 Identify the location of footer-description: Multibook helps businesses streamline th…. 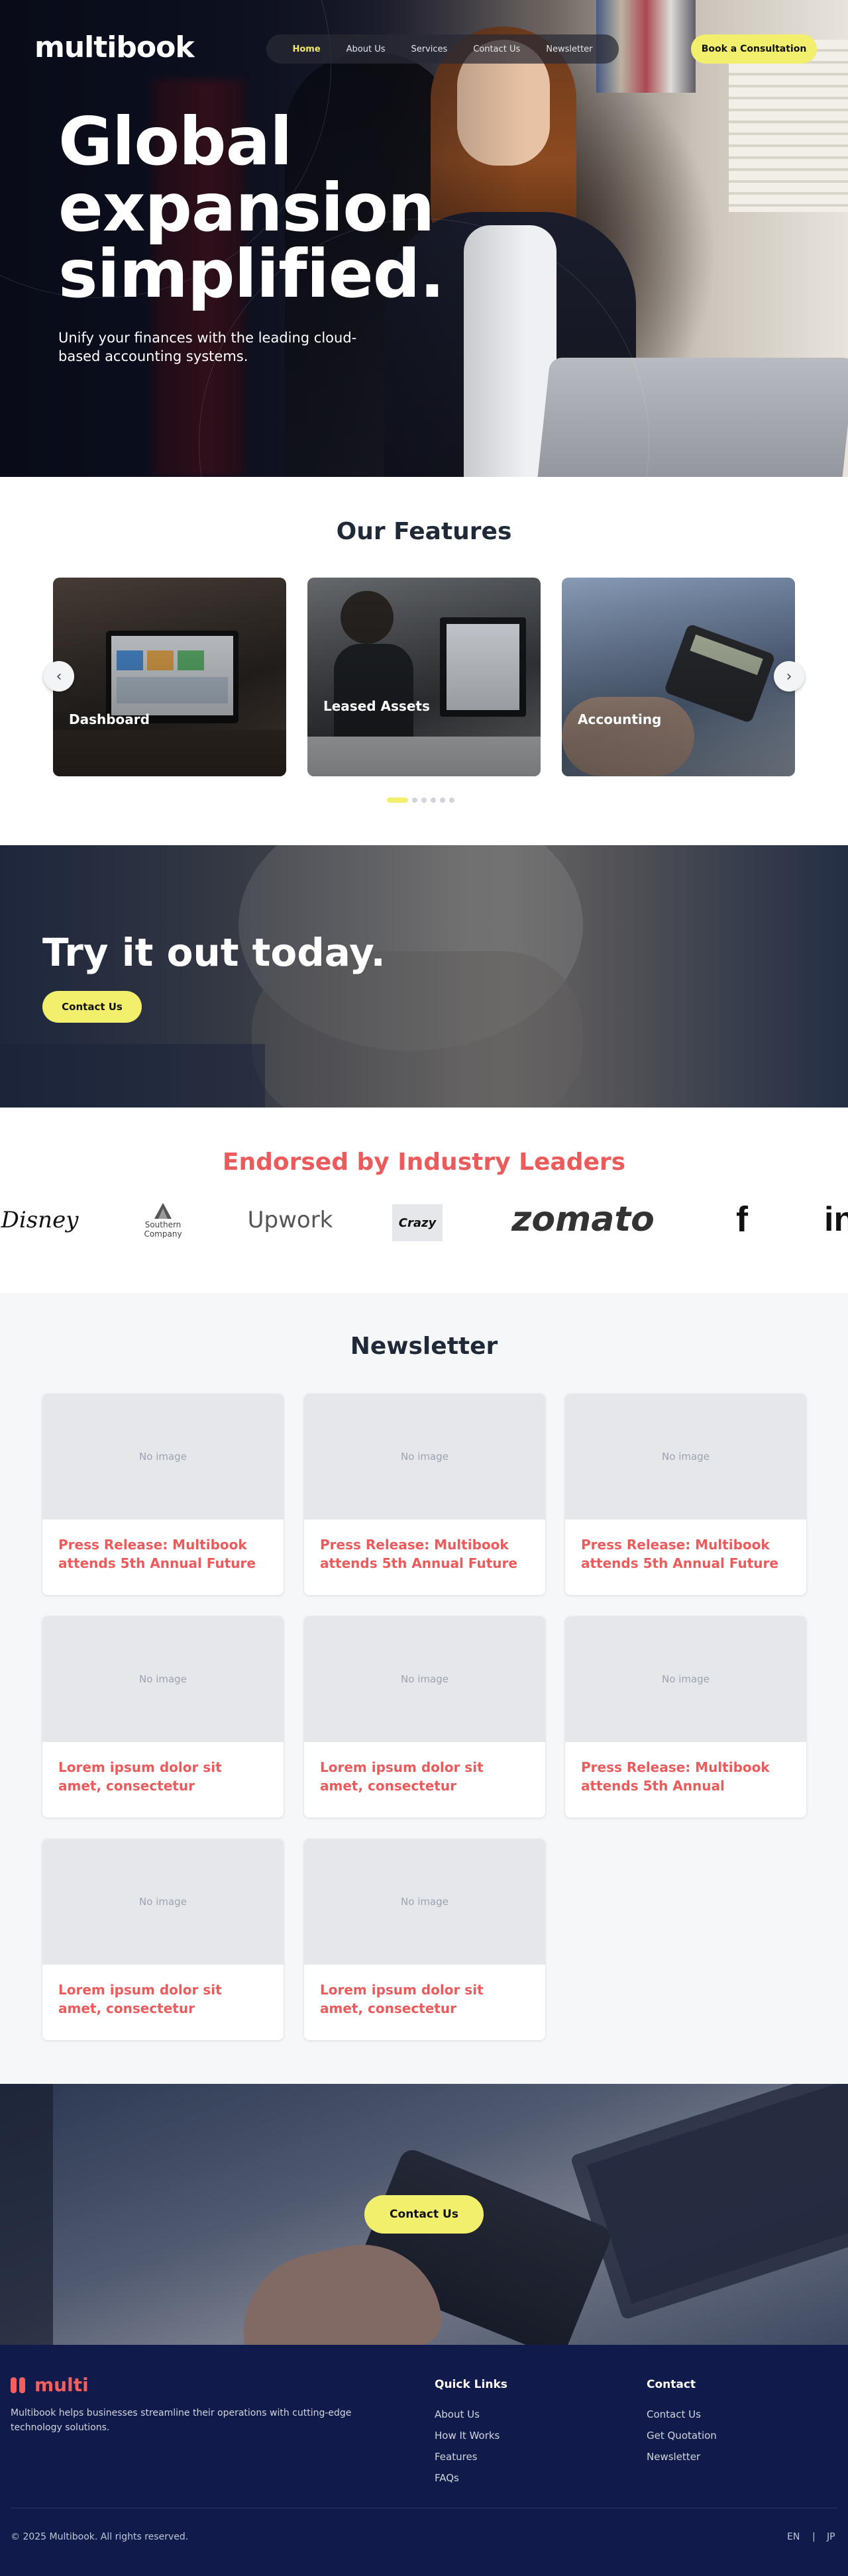
(182, 2420).